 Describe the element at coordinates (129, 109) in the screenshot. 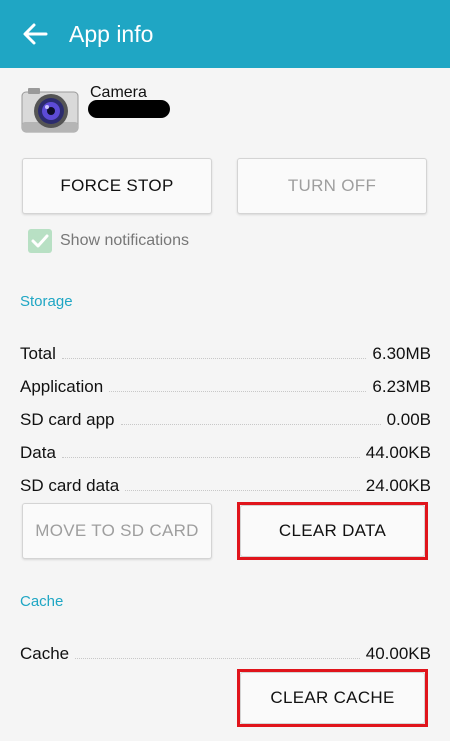

I see `redacted-version` at that location.